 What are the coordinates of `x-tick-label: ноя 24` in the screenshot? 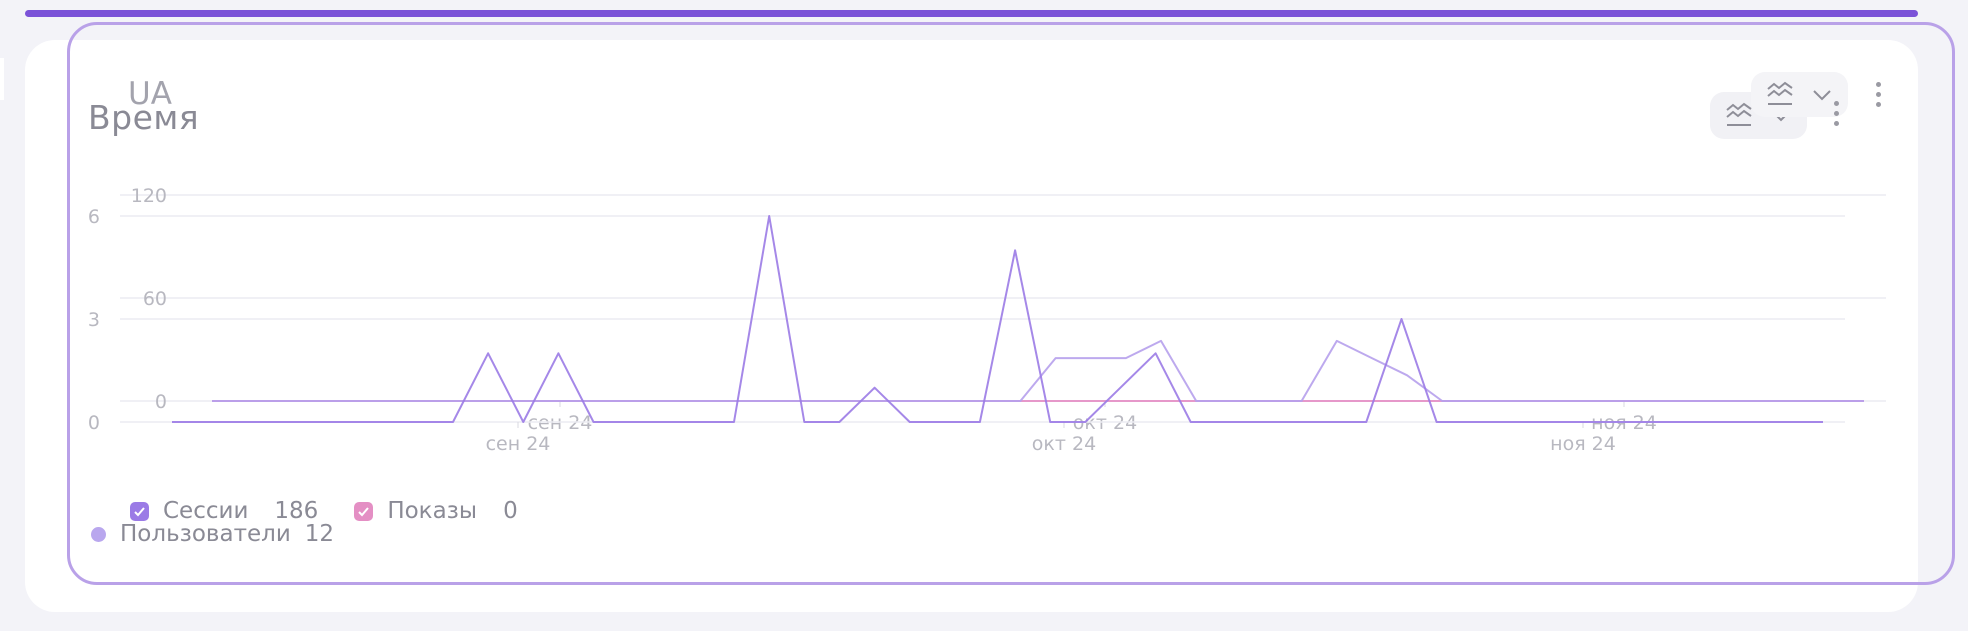 It's located at (1583, 444).